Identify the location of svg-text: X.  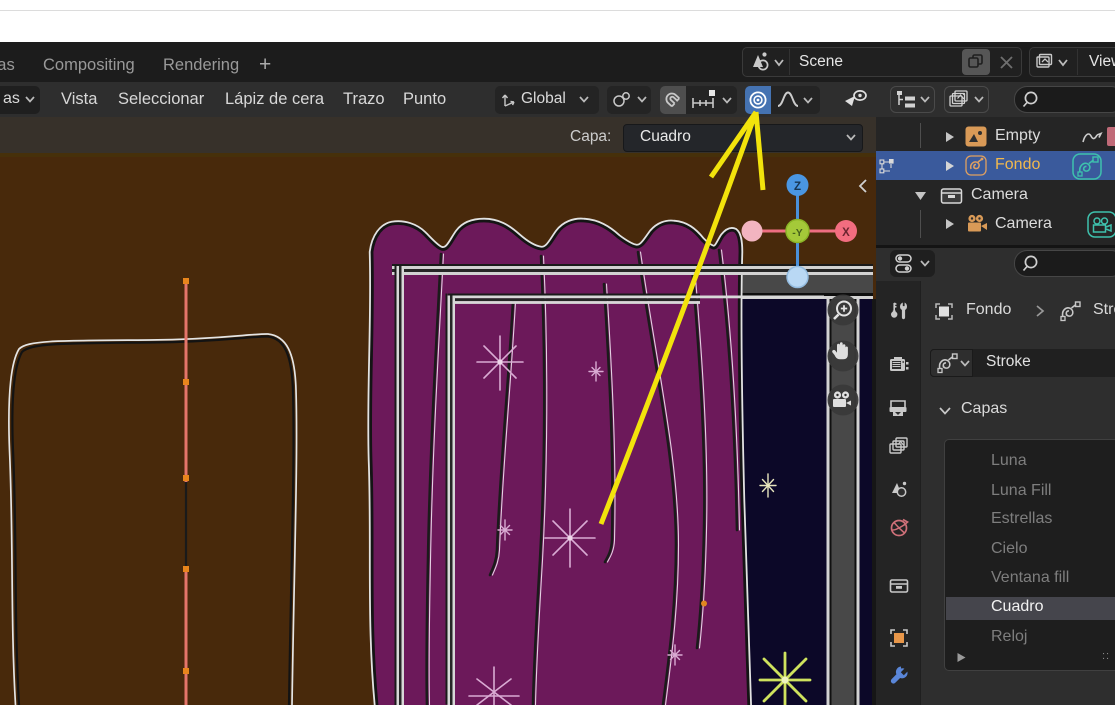
(846, 233).